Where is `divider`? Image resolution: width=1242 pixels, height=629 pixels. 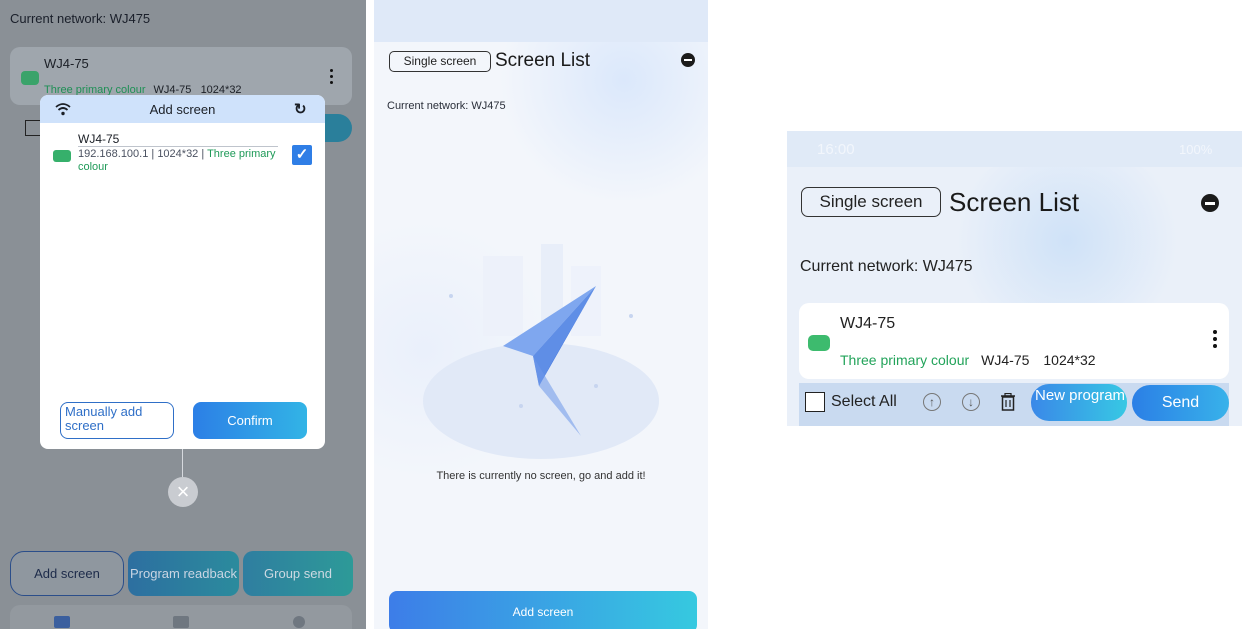 divider is located at coordinates (178, 146).